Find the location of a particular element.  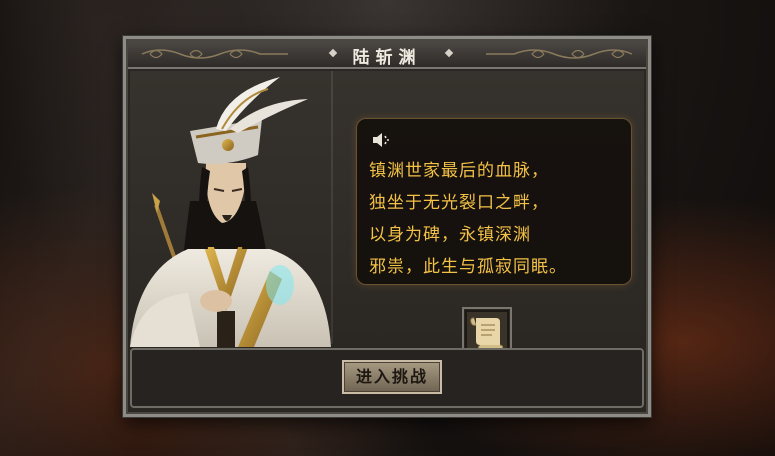

dialog-bottom-bar: 进入挑战 is located at coordinates (387, 378).